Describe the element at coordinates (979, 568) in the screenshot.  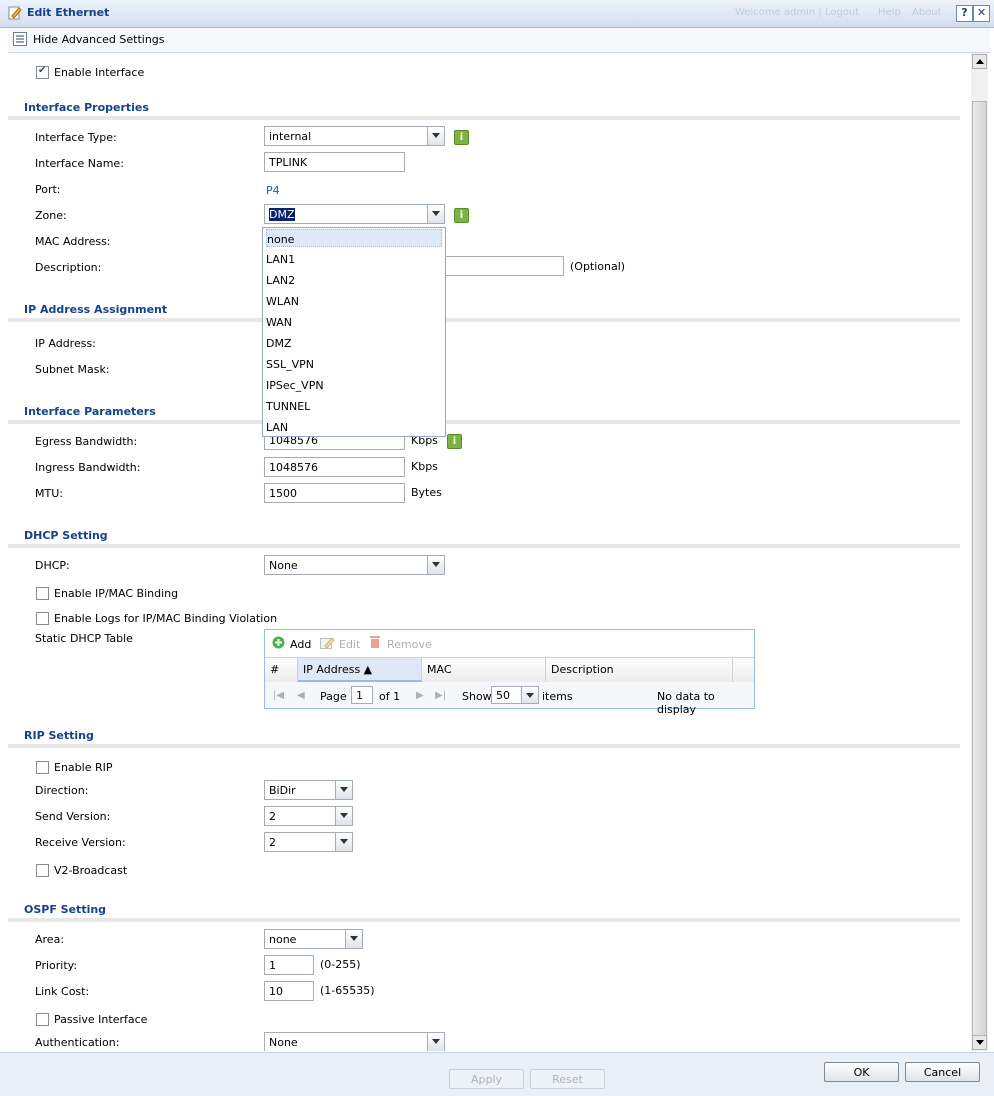
I see `scroll-thumb` at that location.